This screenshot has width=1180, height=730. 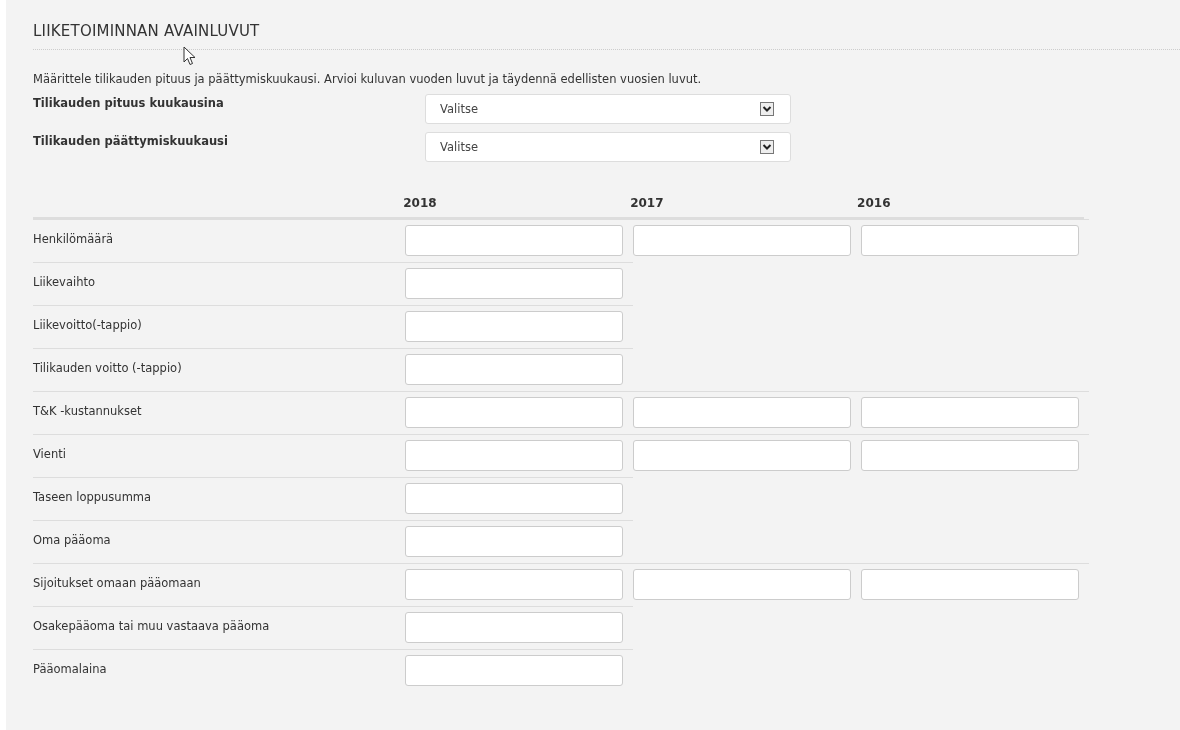 What do you see at coordinates (73, 239) in the screenshot?
I see `row-label: Henkilömäärä` at bounding box center [73, 239].